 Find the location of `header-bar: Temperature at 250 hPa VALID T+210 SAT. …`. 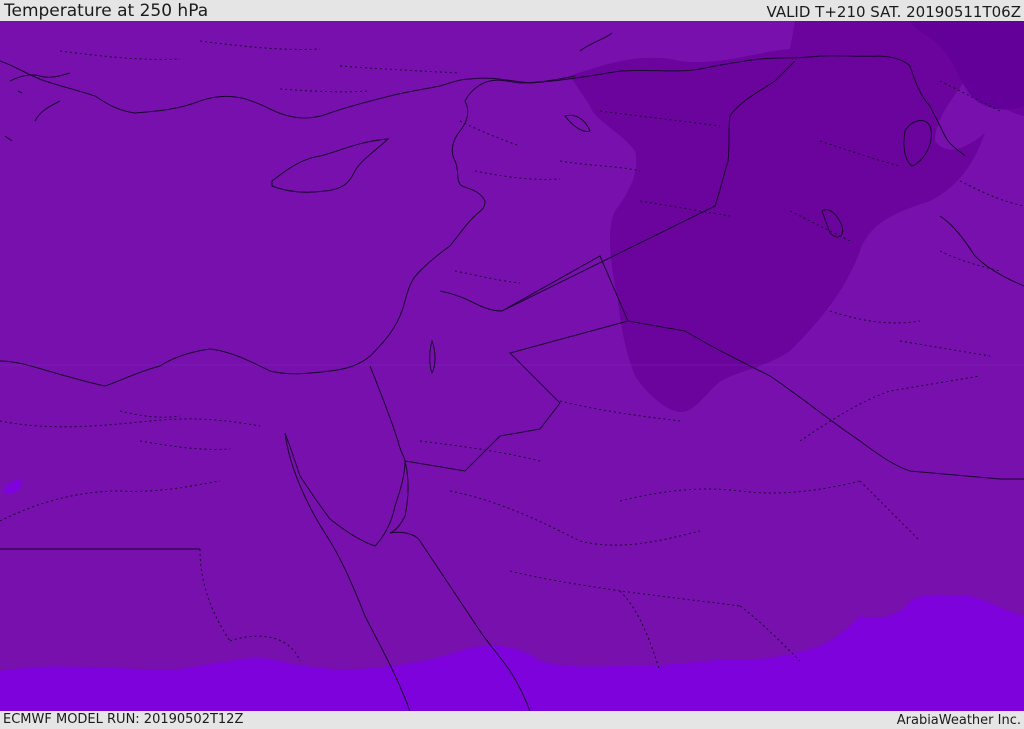

header-bar: Temperature at 250 hPa VALID T+210 SAT. … is located at coordinates (512, 10).